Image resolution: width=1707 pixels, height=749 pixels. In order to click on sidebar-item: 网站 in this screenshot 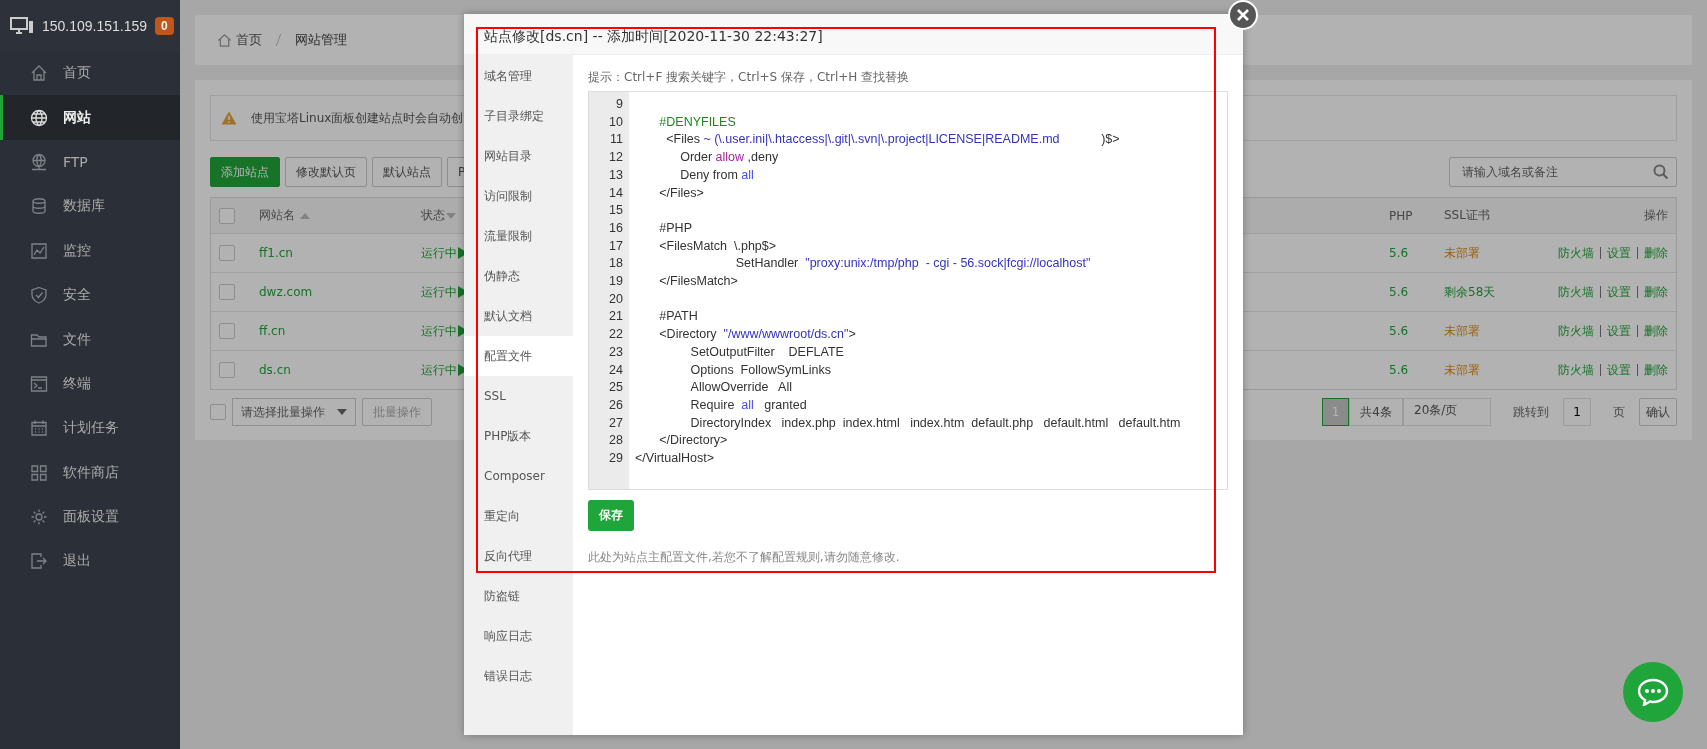, I will do `click(90, 117)`.